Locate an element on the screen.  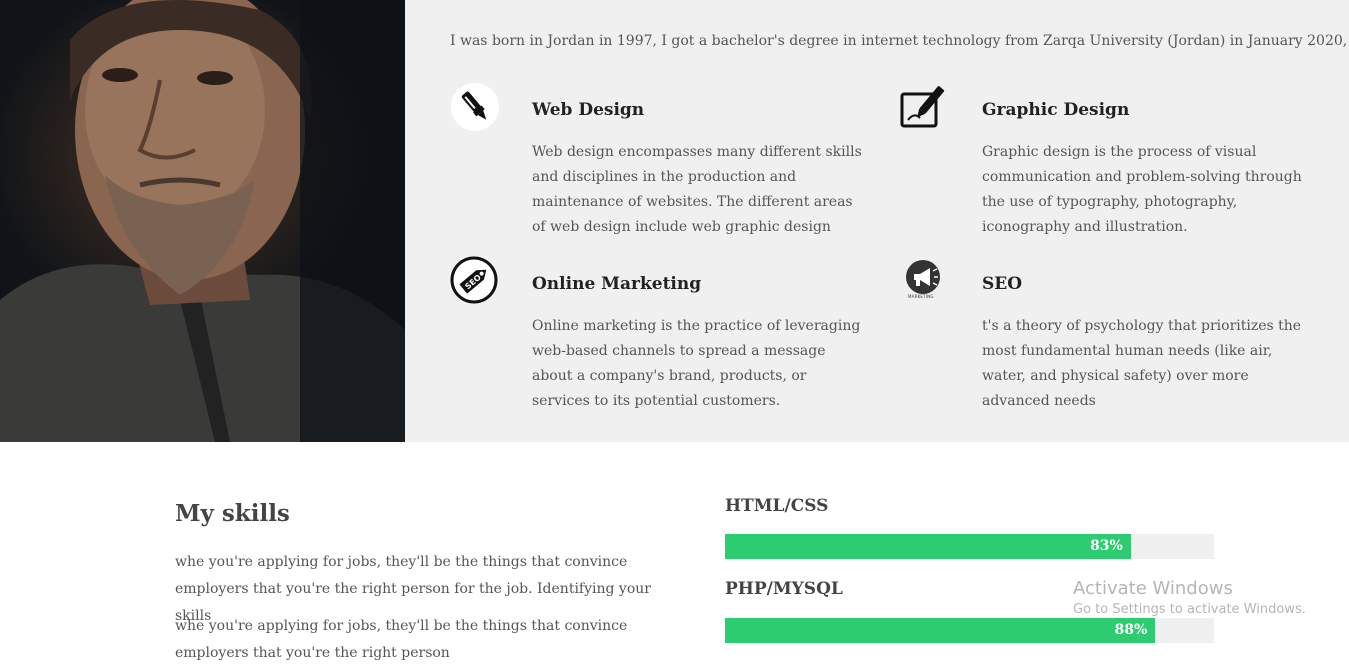
megaphone-caption: MARKETING is located at coordinates (921, 296).